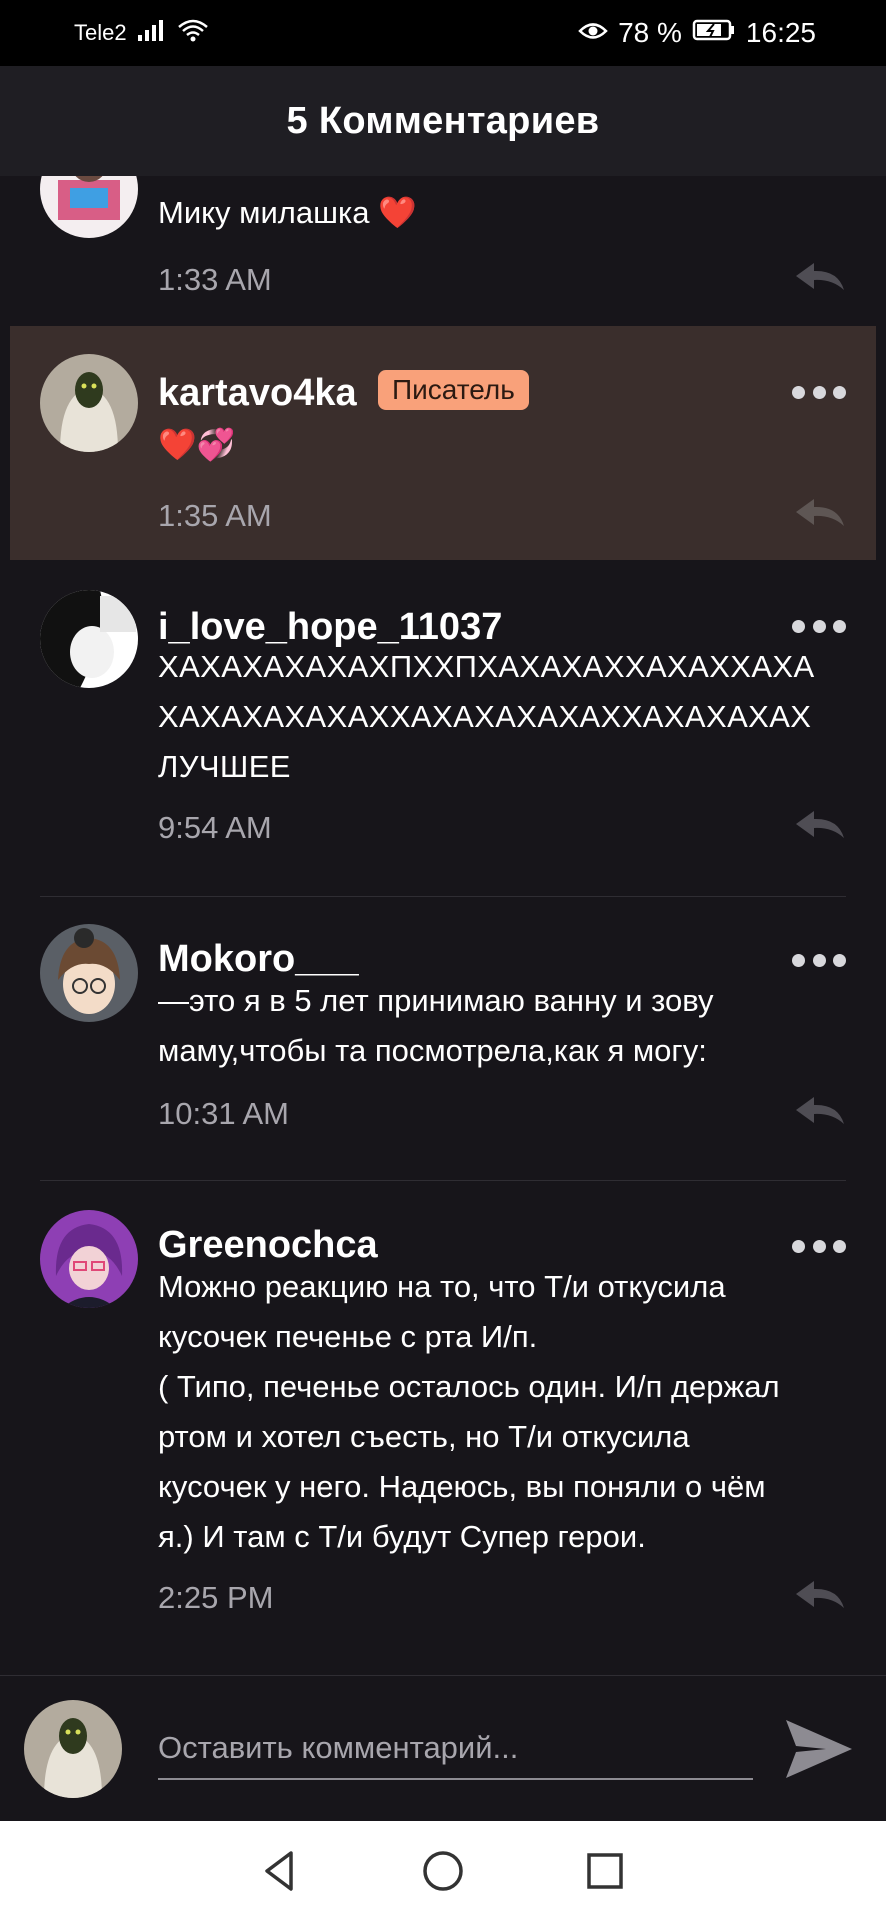 This screenshot has width=886, height=1920. Describe the element at coordinates (287, 212) in the screenshot. I see `comment-text: Мику милашка ❤️` at that location.